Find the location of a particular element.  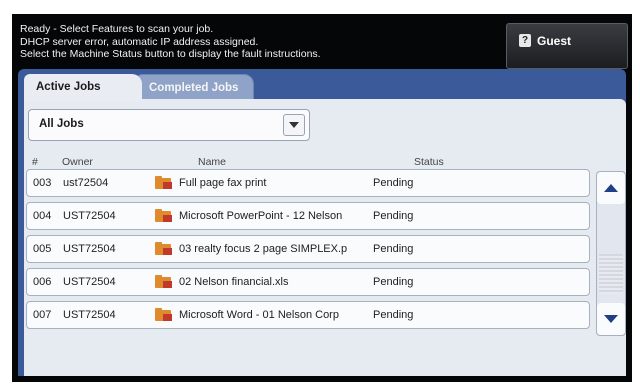

column-header-name: Name is located at coordinates (212, 162).